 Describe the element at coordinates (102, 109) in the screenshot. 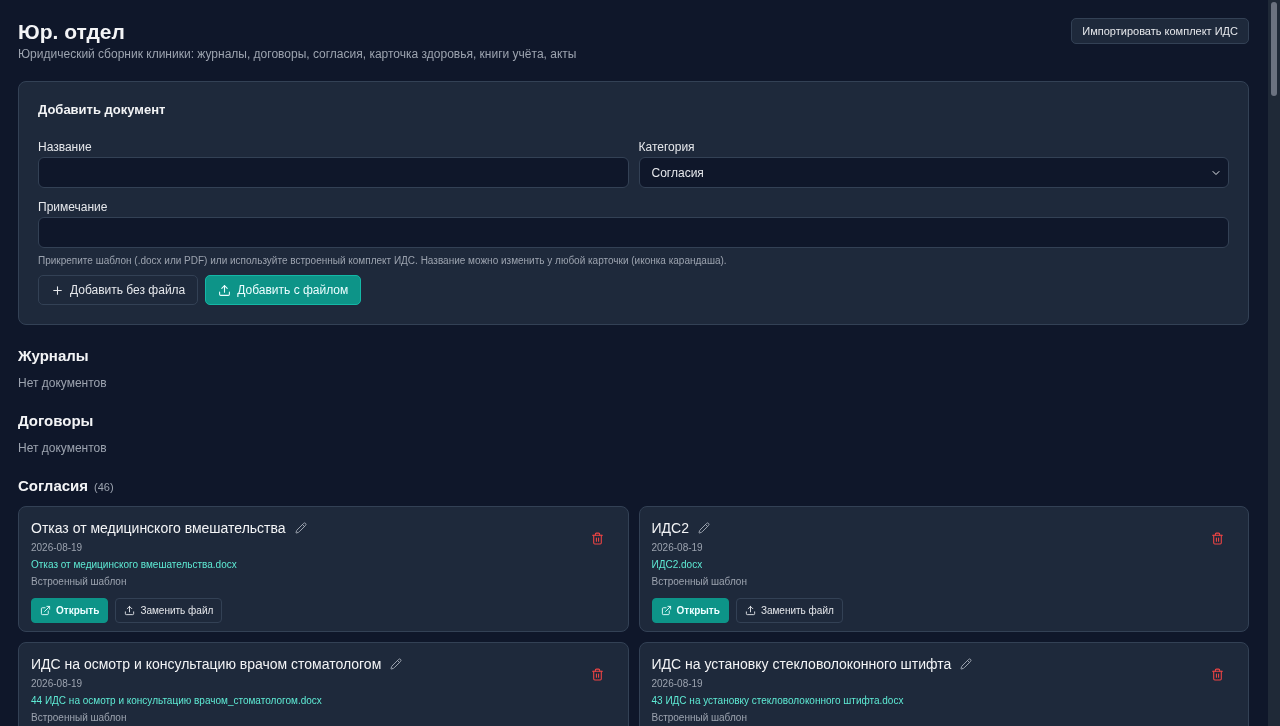

I see `panel-title: Добавить документ` at that location.